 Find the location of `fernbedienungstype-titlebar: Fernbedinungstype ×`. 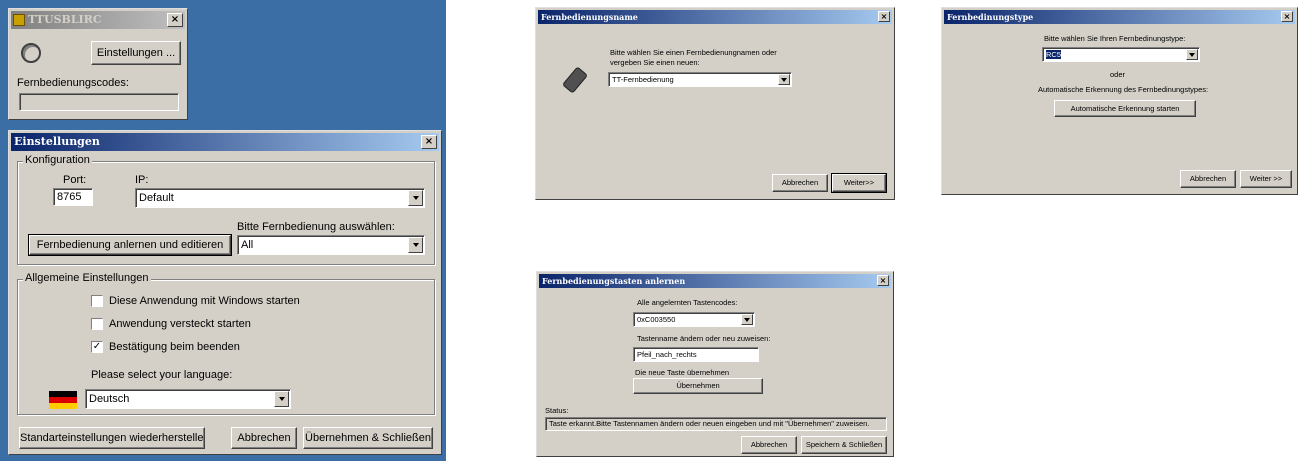

fernbedienungstype-titlebar: Fernbedinungstype × is located at coordinates (1119, 17).